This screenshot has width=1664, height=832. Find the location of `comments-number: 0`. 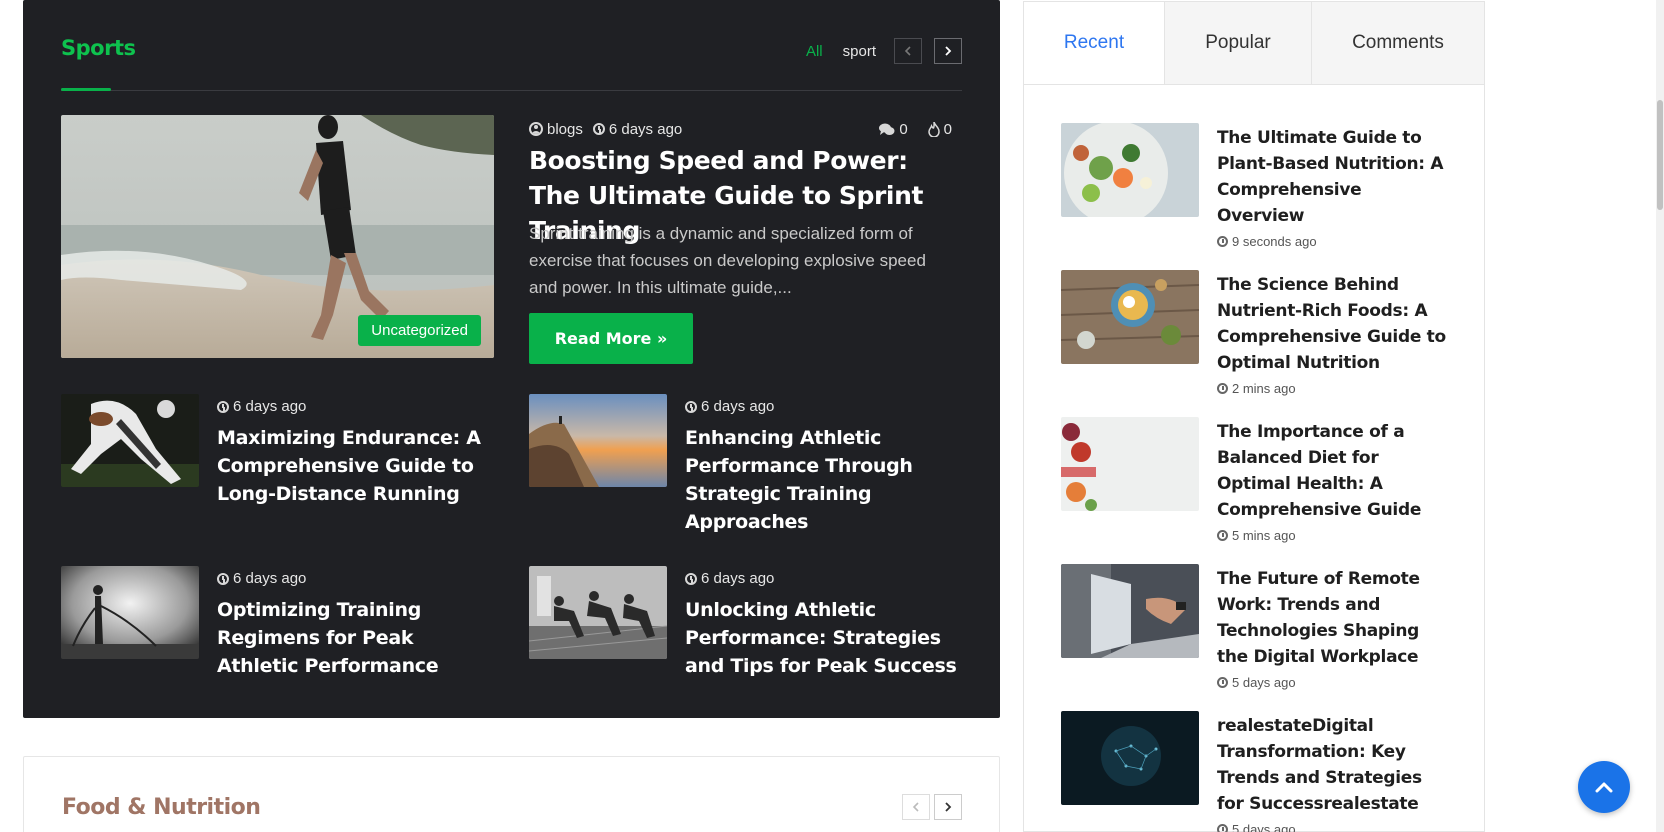

comments-number: 0 is located at coordinates (903, 129).